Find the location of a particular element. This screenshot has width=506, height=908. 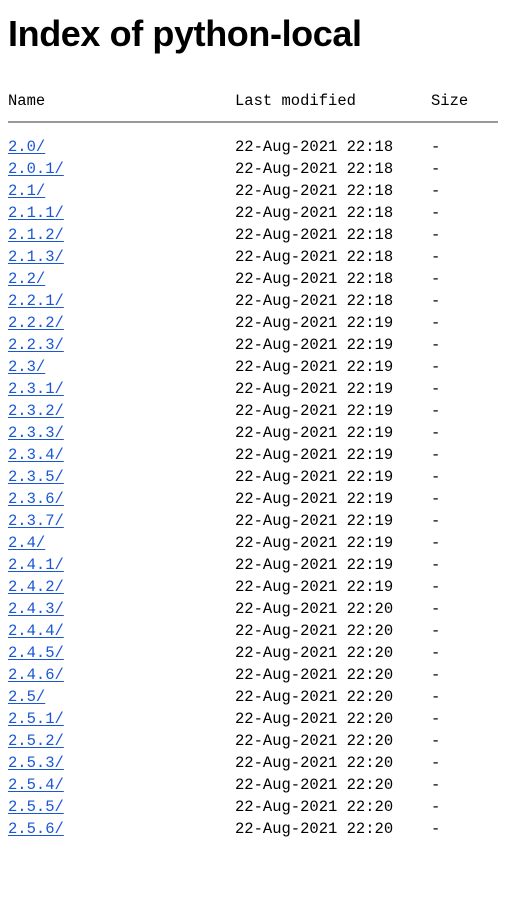

entry-name-cell: 2.3.2/ is located at coordinates (121, 411).